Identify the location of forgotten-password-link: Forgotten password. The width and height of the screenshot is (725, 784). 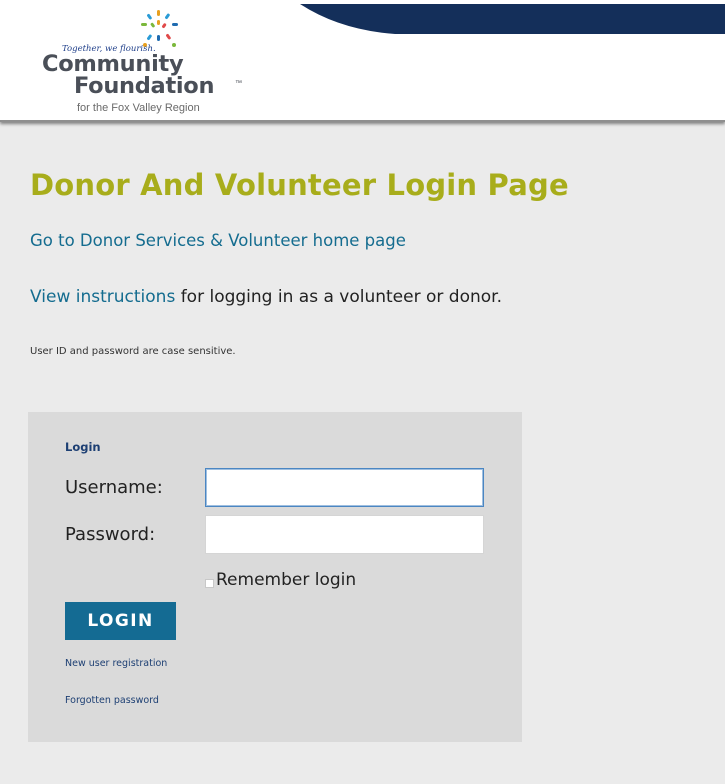
(112, 700).